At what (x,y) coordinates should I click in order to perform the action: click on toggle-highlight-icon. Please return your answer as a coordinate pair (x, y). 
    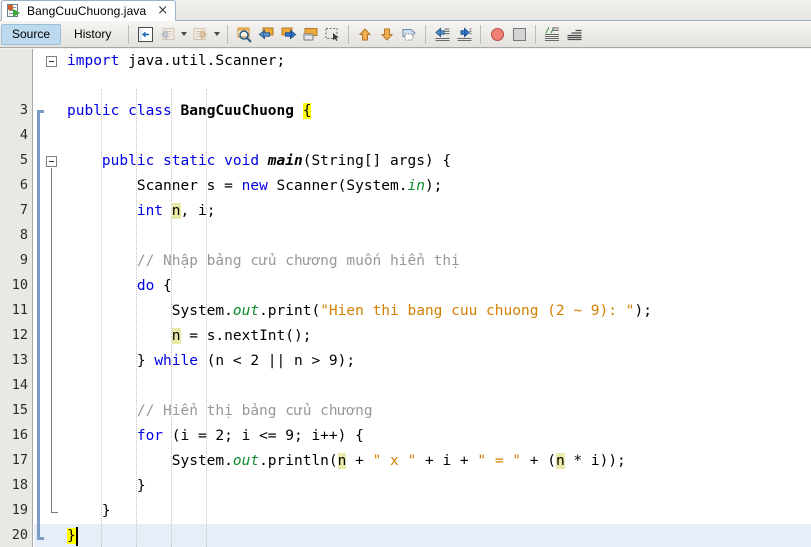
    Looking at the image, I should click on (310, 34).